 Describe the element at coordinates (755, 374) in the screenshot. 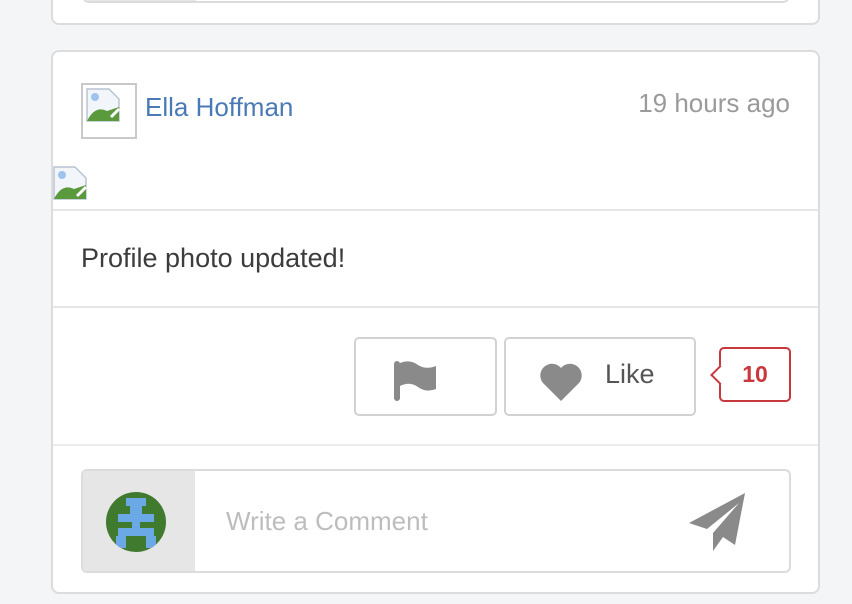

I see `like-count-badge: 10` at that location.